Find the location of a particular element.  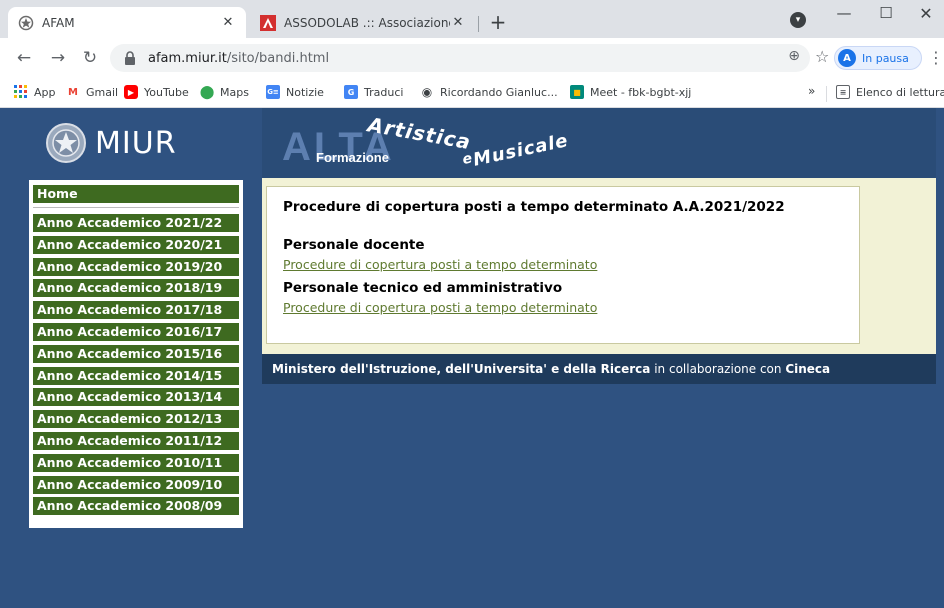

close-window-button: ✕ is located at coordinates (925, 17).